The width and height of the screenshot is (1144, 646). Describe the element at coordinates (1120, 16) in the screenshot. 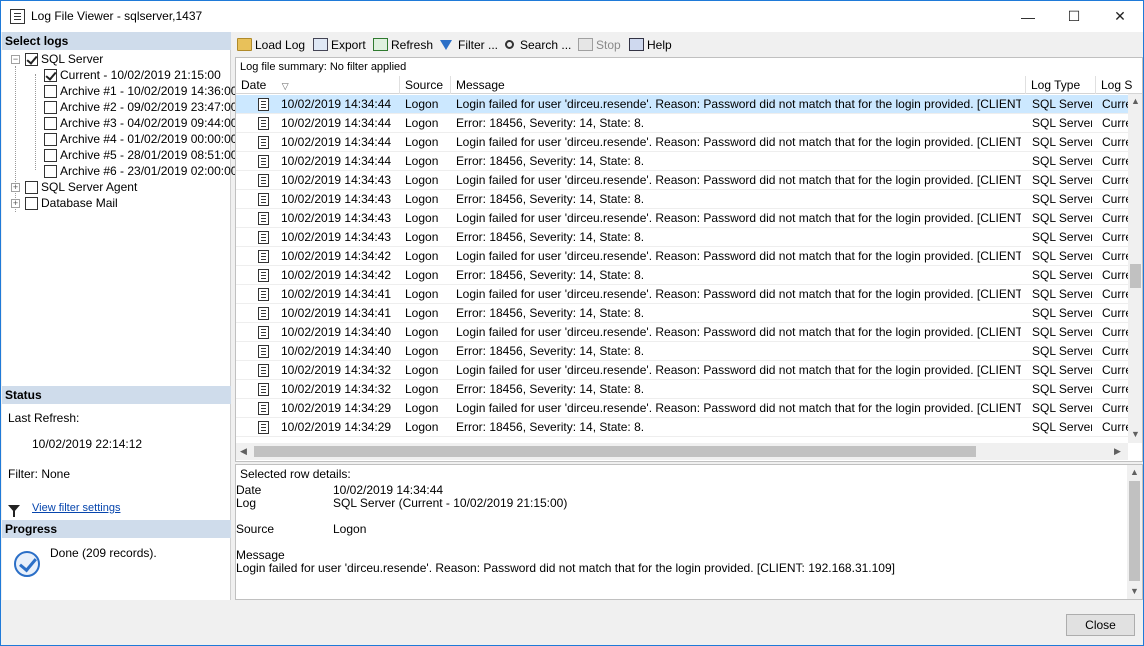

I see `close-window-button: ✕` at that location.